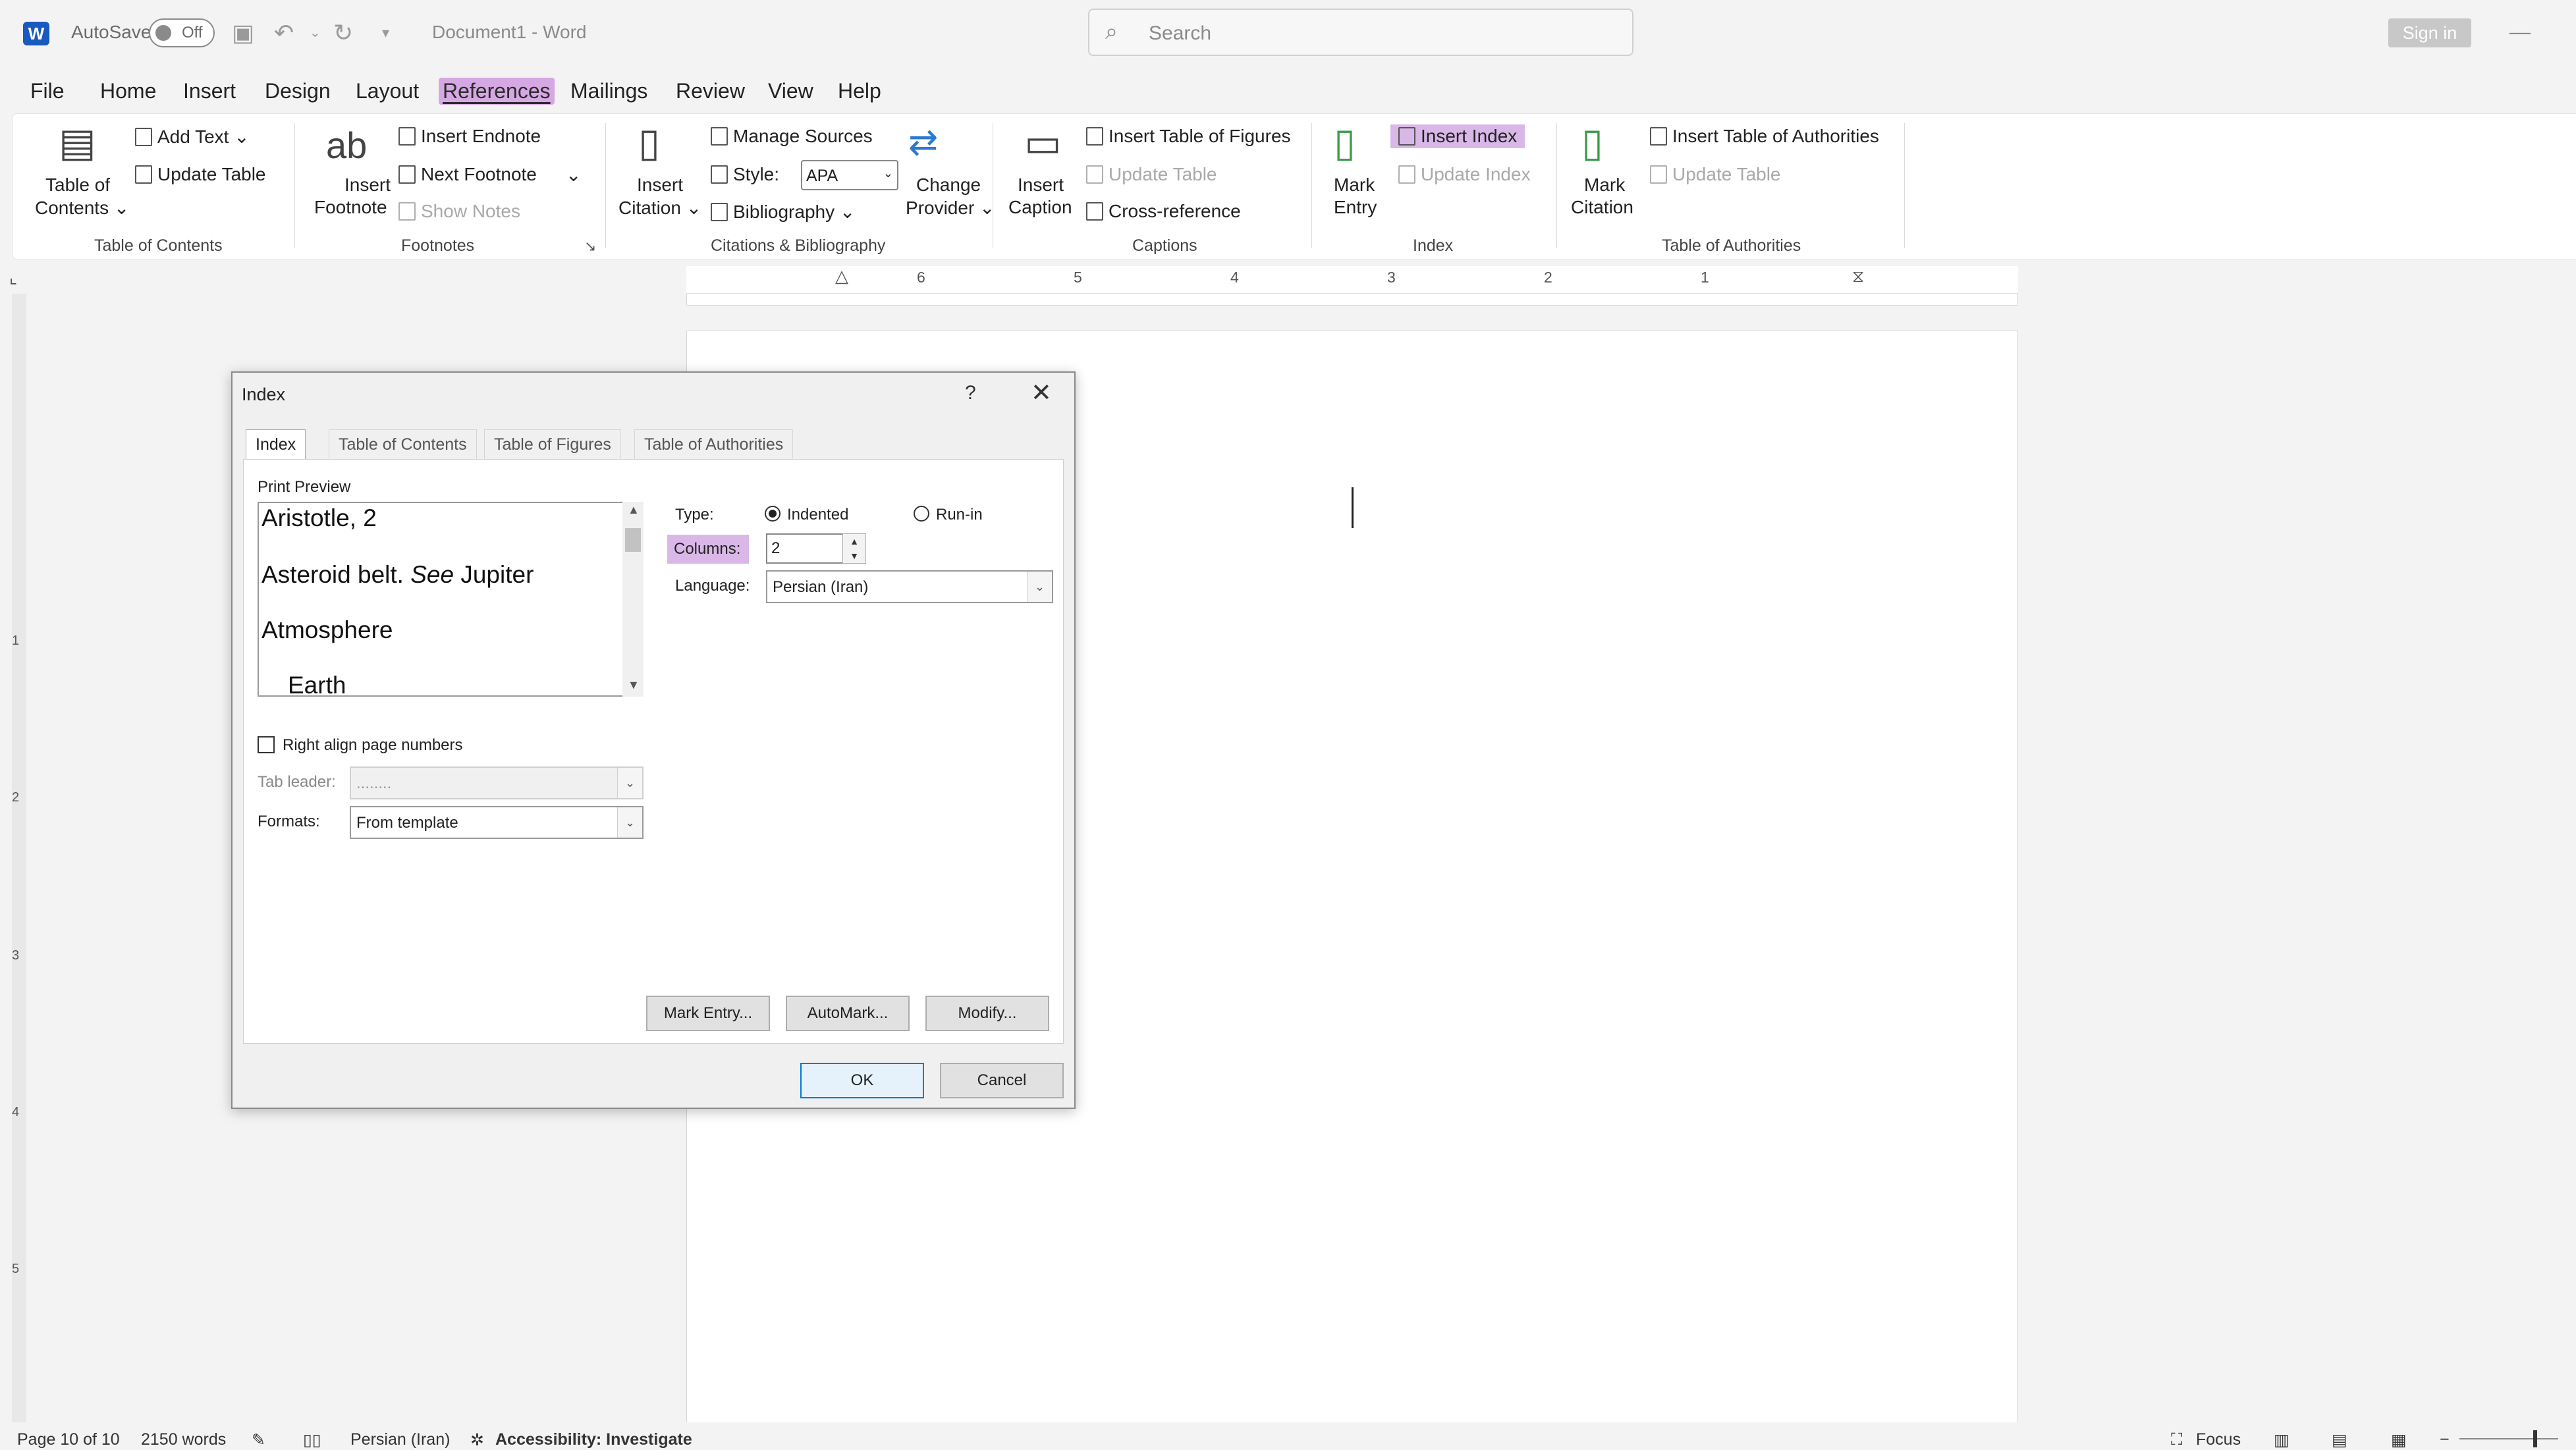  What do you see at coordinates (1041, 393) in the screenshot?
I see `close-icon: ✕` at bounding box center [1041, 393].